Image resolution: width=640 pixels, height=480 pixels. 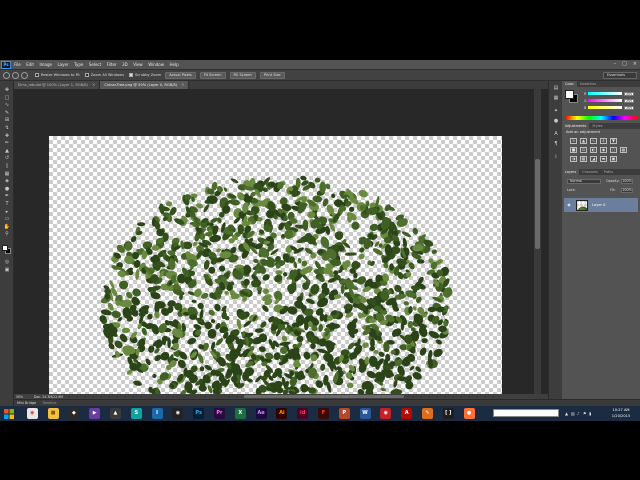 What do you see at coordinates (7, 120) in the screenshot?
I see `crop-tool-icon: ⊞` at bounding box center [7, 120].